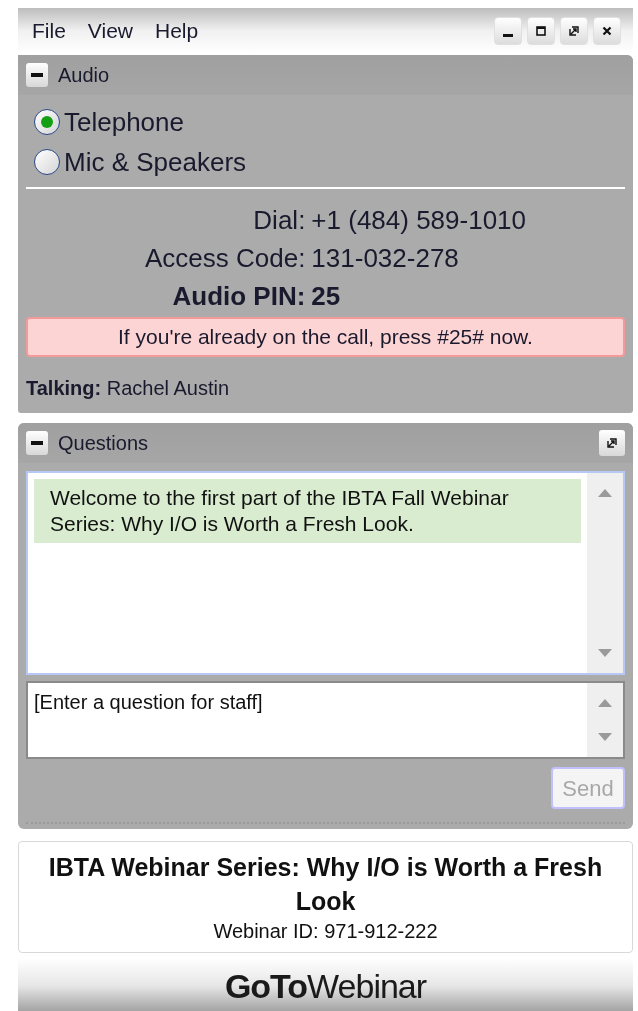 This screenshot has width=638, height=1011. I want to click on popout-button, so click(612, 443).